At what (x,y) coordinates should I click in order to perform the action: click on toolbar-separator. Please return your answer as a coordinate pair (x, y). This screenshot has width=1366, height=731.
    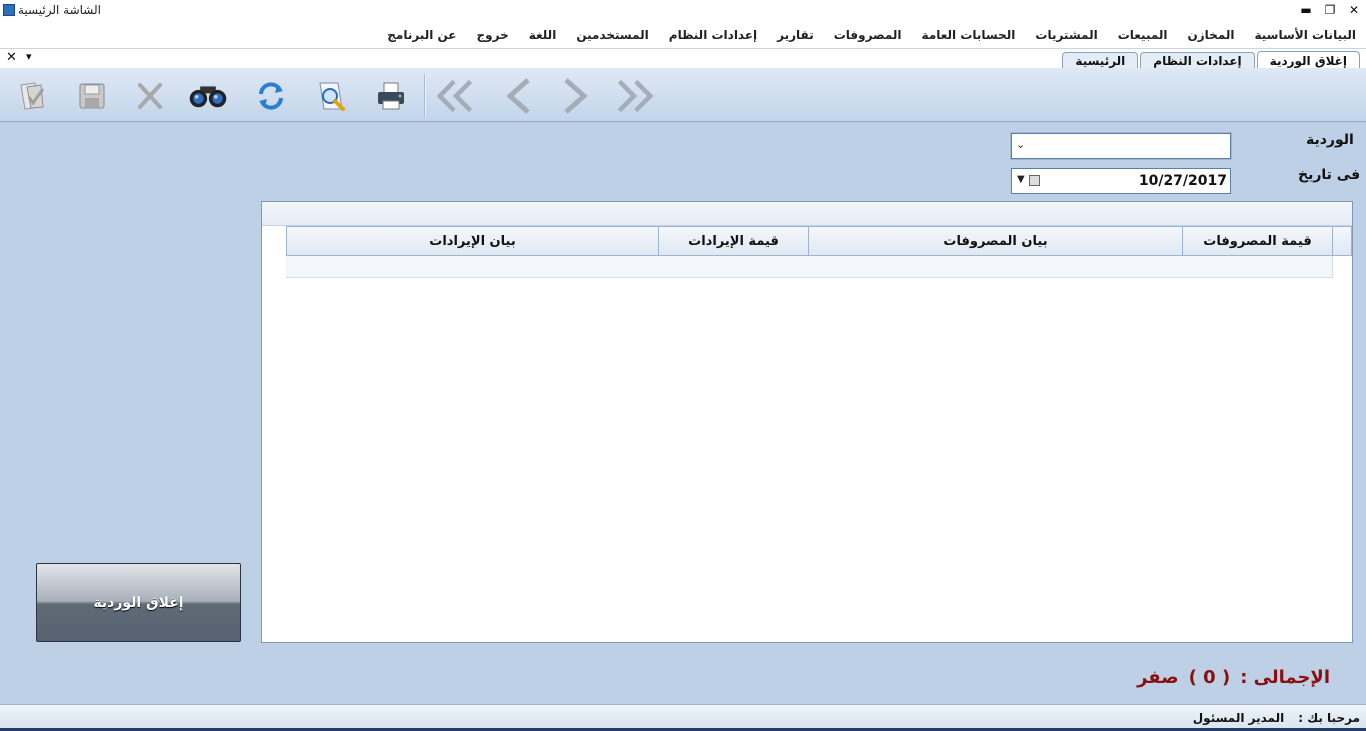
    Looking at the image, I should click on (425, 96).